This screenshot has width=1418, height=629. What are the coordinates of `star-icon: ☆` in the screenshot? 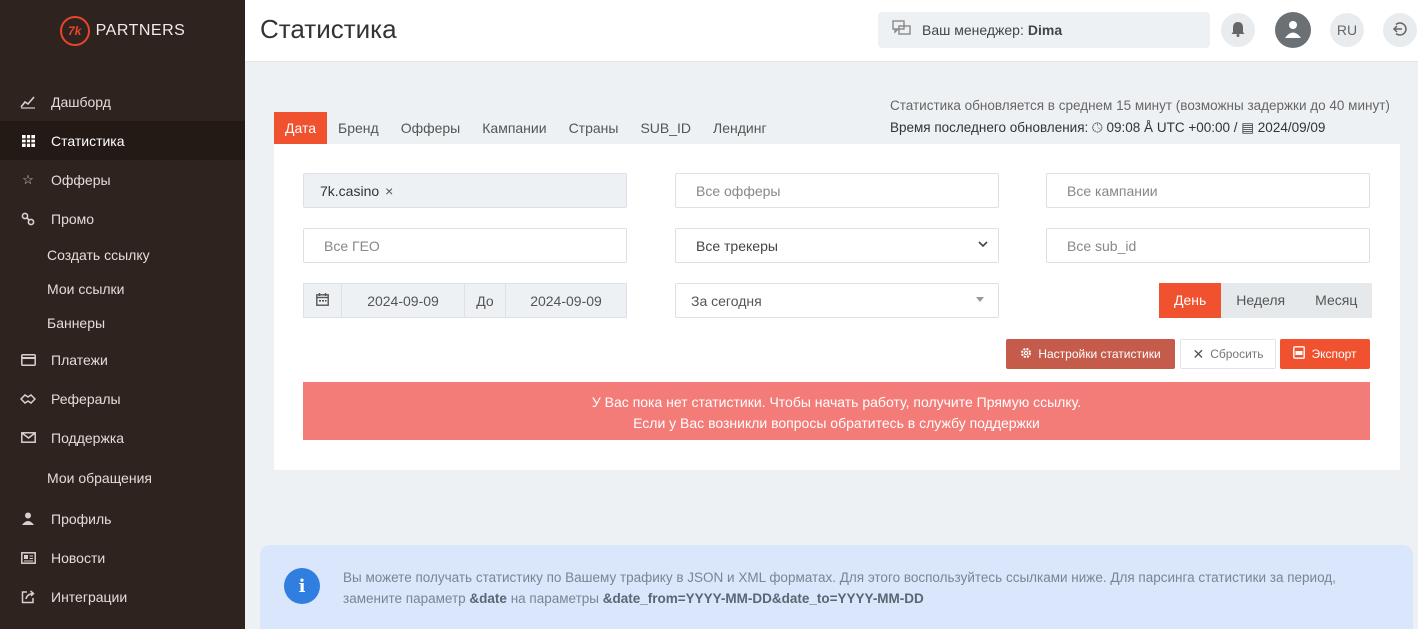 It's located at (28, 179).